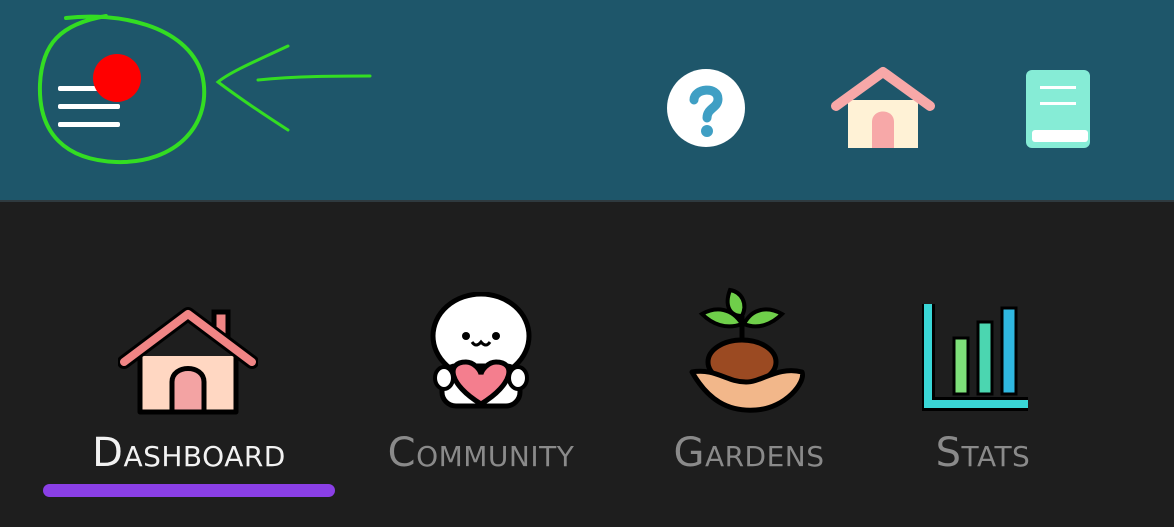 The height and width of the screenshot is (527, 1174). I want to click on active-tab-indicator, so click(189, 490).